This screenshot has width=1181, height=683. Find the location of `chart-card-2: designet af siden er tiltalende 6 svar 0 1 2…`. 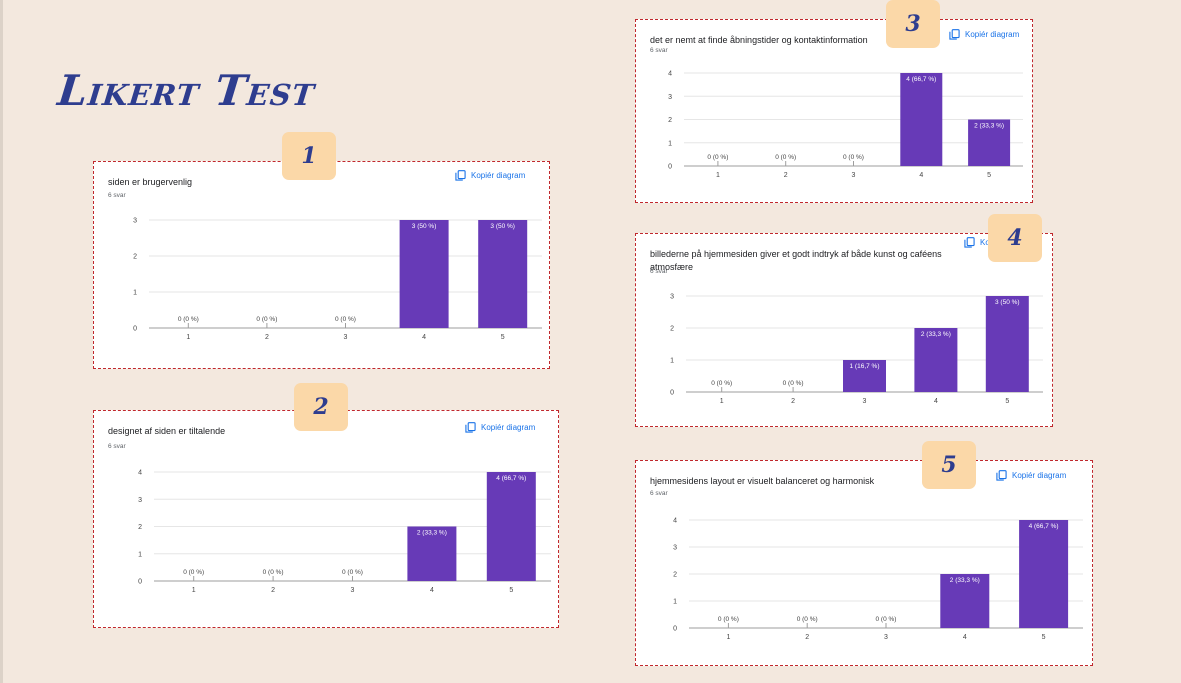

chart-card-2: designet af siden er tiltalende 6 svar 0 1 2… is located at coordinates (326, 519).